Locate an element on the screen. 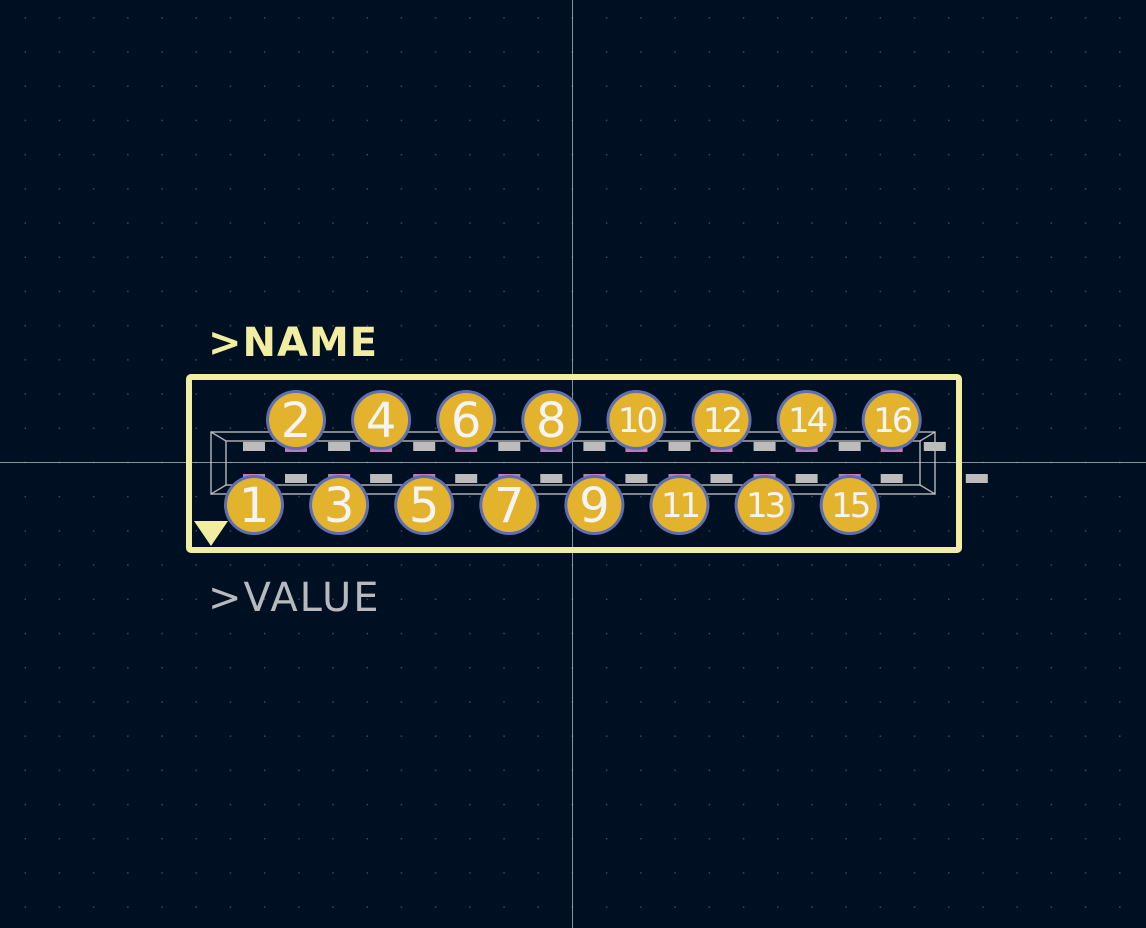 Image resolution: width=1146 pixels, height=928 pixels. pad-12: 12 is located at coordinates (721, 420).